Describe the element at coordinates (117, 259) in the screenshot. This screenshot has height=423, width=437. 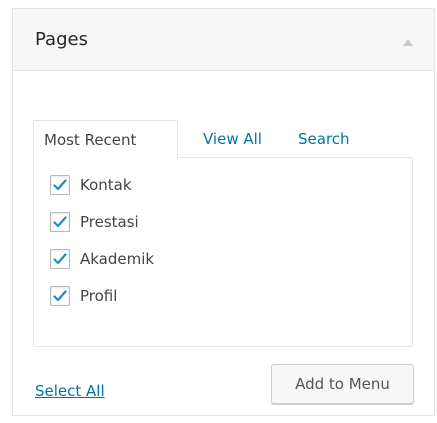
I see `item-label: Akademik` at that location.